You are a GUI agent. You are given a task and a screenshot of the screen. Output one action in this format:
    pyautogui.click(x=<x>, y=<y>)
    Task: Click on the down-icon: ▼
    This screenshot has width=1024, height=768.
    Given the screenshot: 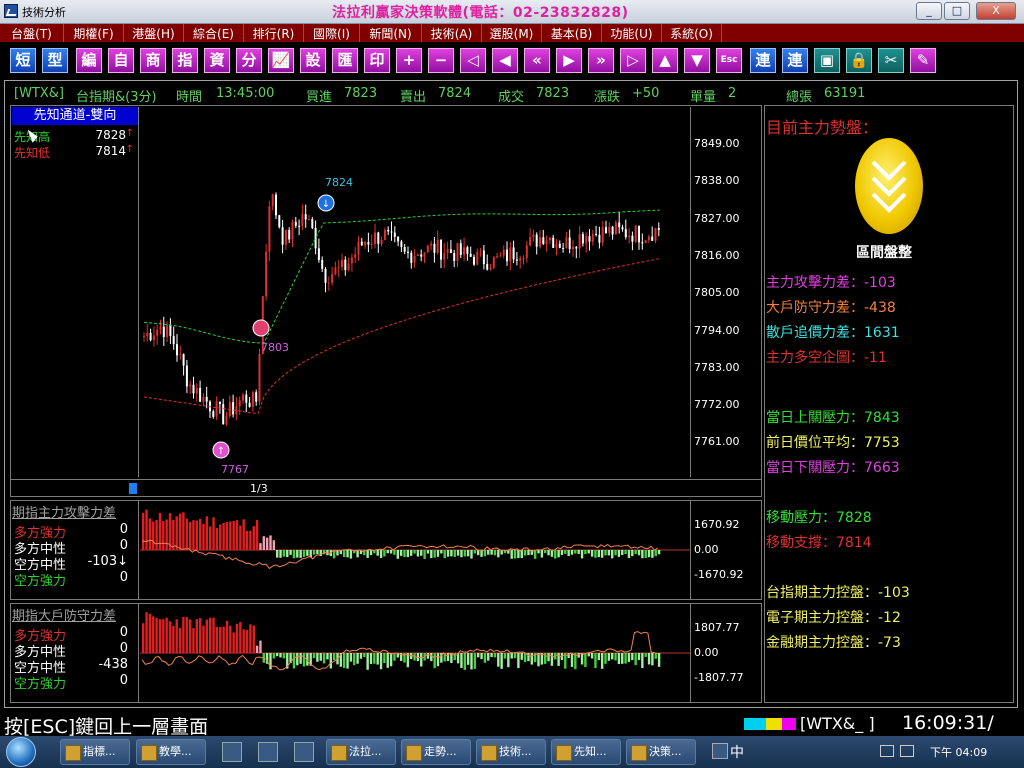 What is the action you would take?
    pyautogui.click(x=697, y=60)
    